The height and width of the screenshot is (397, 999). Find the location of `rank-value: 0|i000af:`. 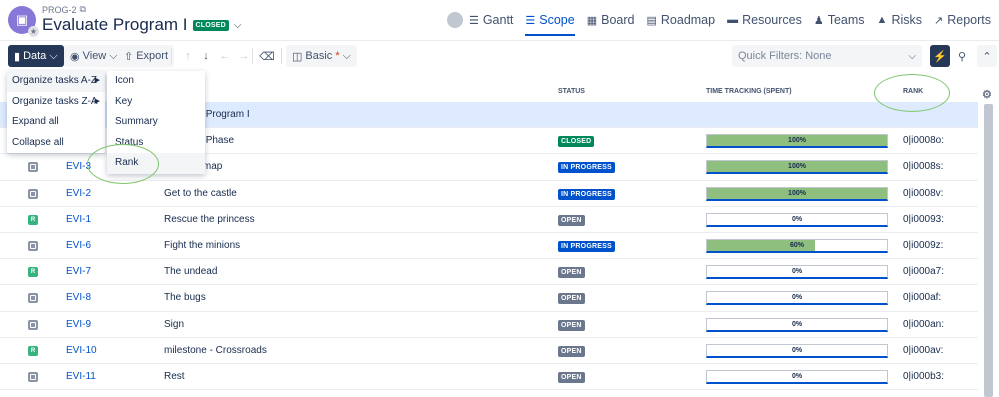

rank-value: 0|i000af: is located at coordinates (922, 298).